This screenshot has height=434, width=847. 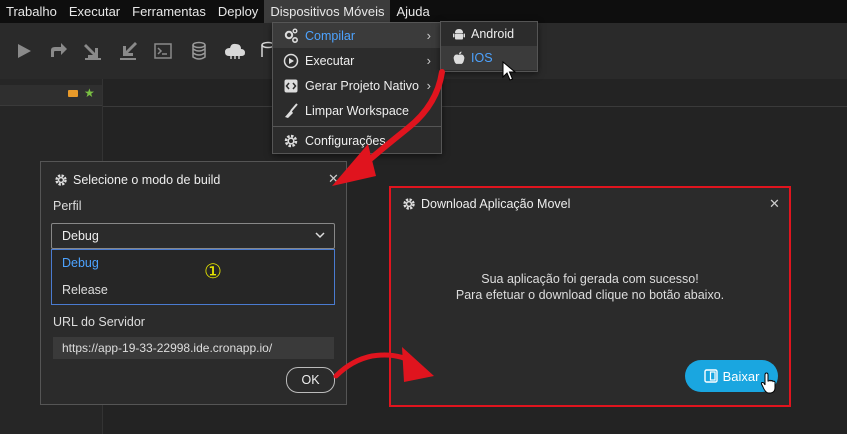 I want to click on gears-icon, so click(x=291, y=36).